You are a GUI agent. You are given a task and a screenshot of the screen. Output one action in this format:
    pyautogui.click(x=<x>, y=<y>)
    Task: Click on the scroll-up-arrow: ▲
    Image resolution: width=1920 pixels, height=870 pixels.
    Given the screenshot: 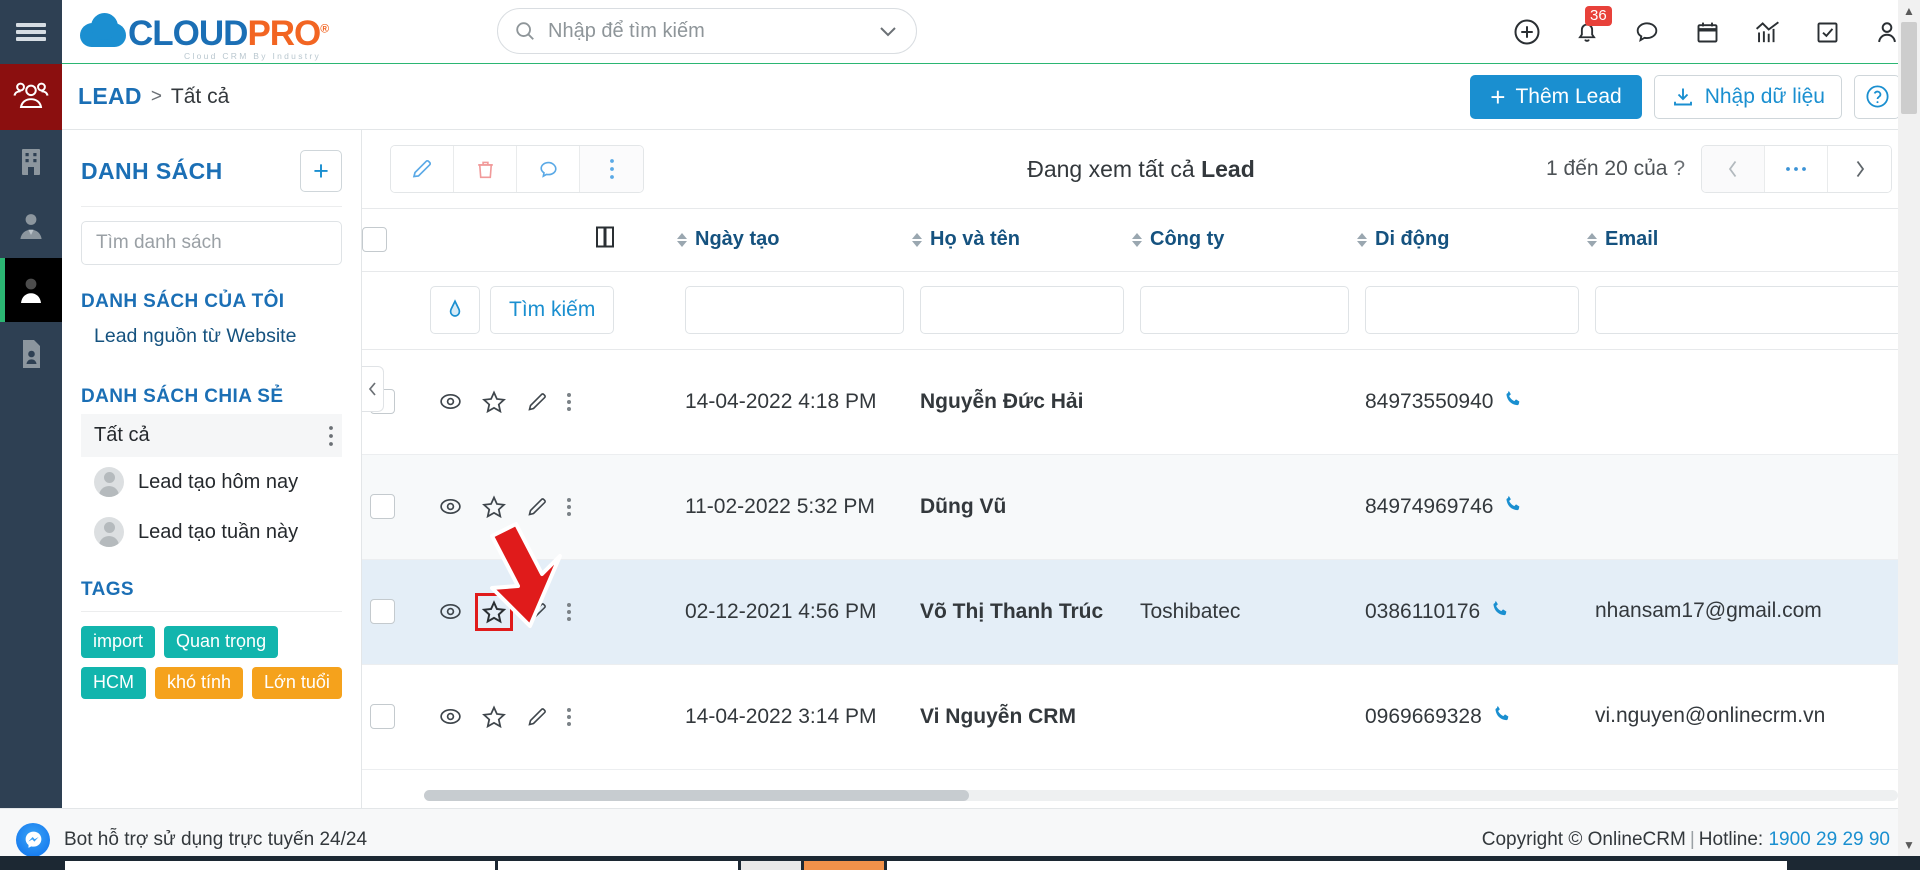 What is the action you would take?
    pyautogui.click(x=1909, y=11)
    